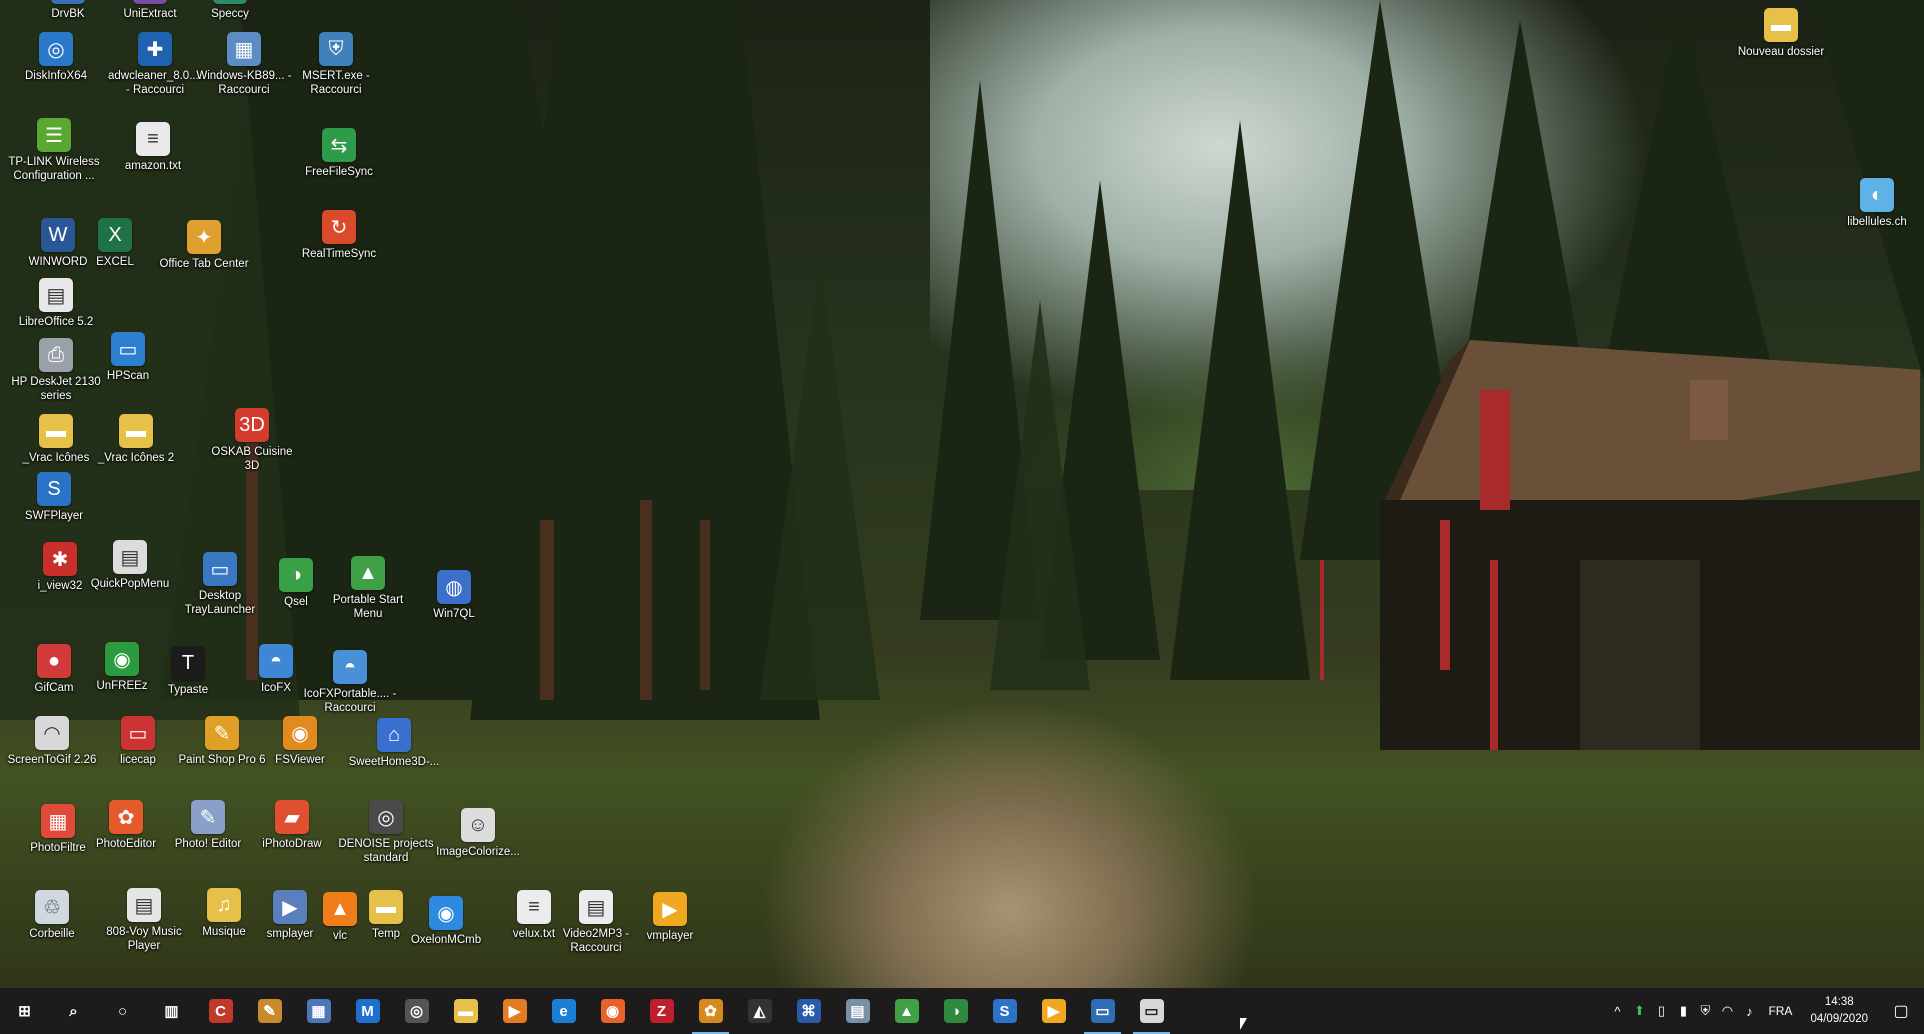 This screenshot has width=1924, height=1034. What do you see at coordinates (1901, 1011) in the screenshot?
I see `notification-center-icon: ▢` at bounding box center [1901, 1011].